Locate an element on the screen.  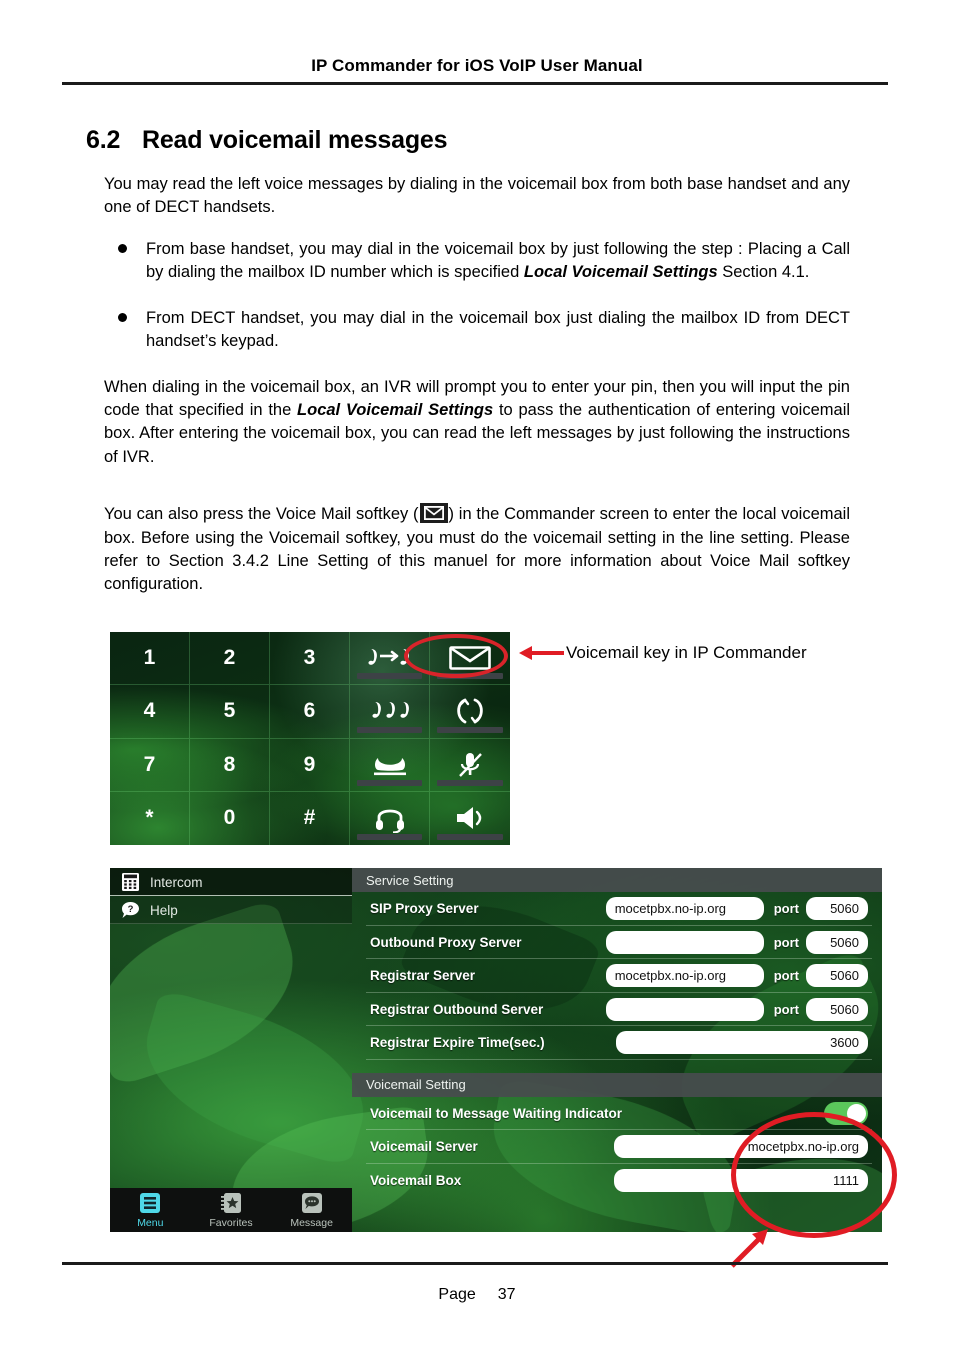
mute-microphone-icon is located at coordinates (470, 765).